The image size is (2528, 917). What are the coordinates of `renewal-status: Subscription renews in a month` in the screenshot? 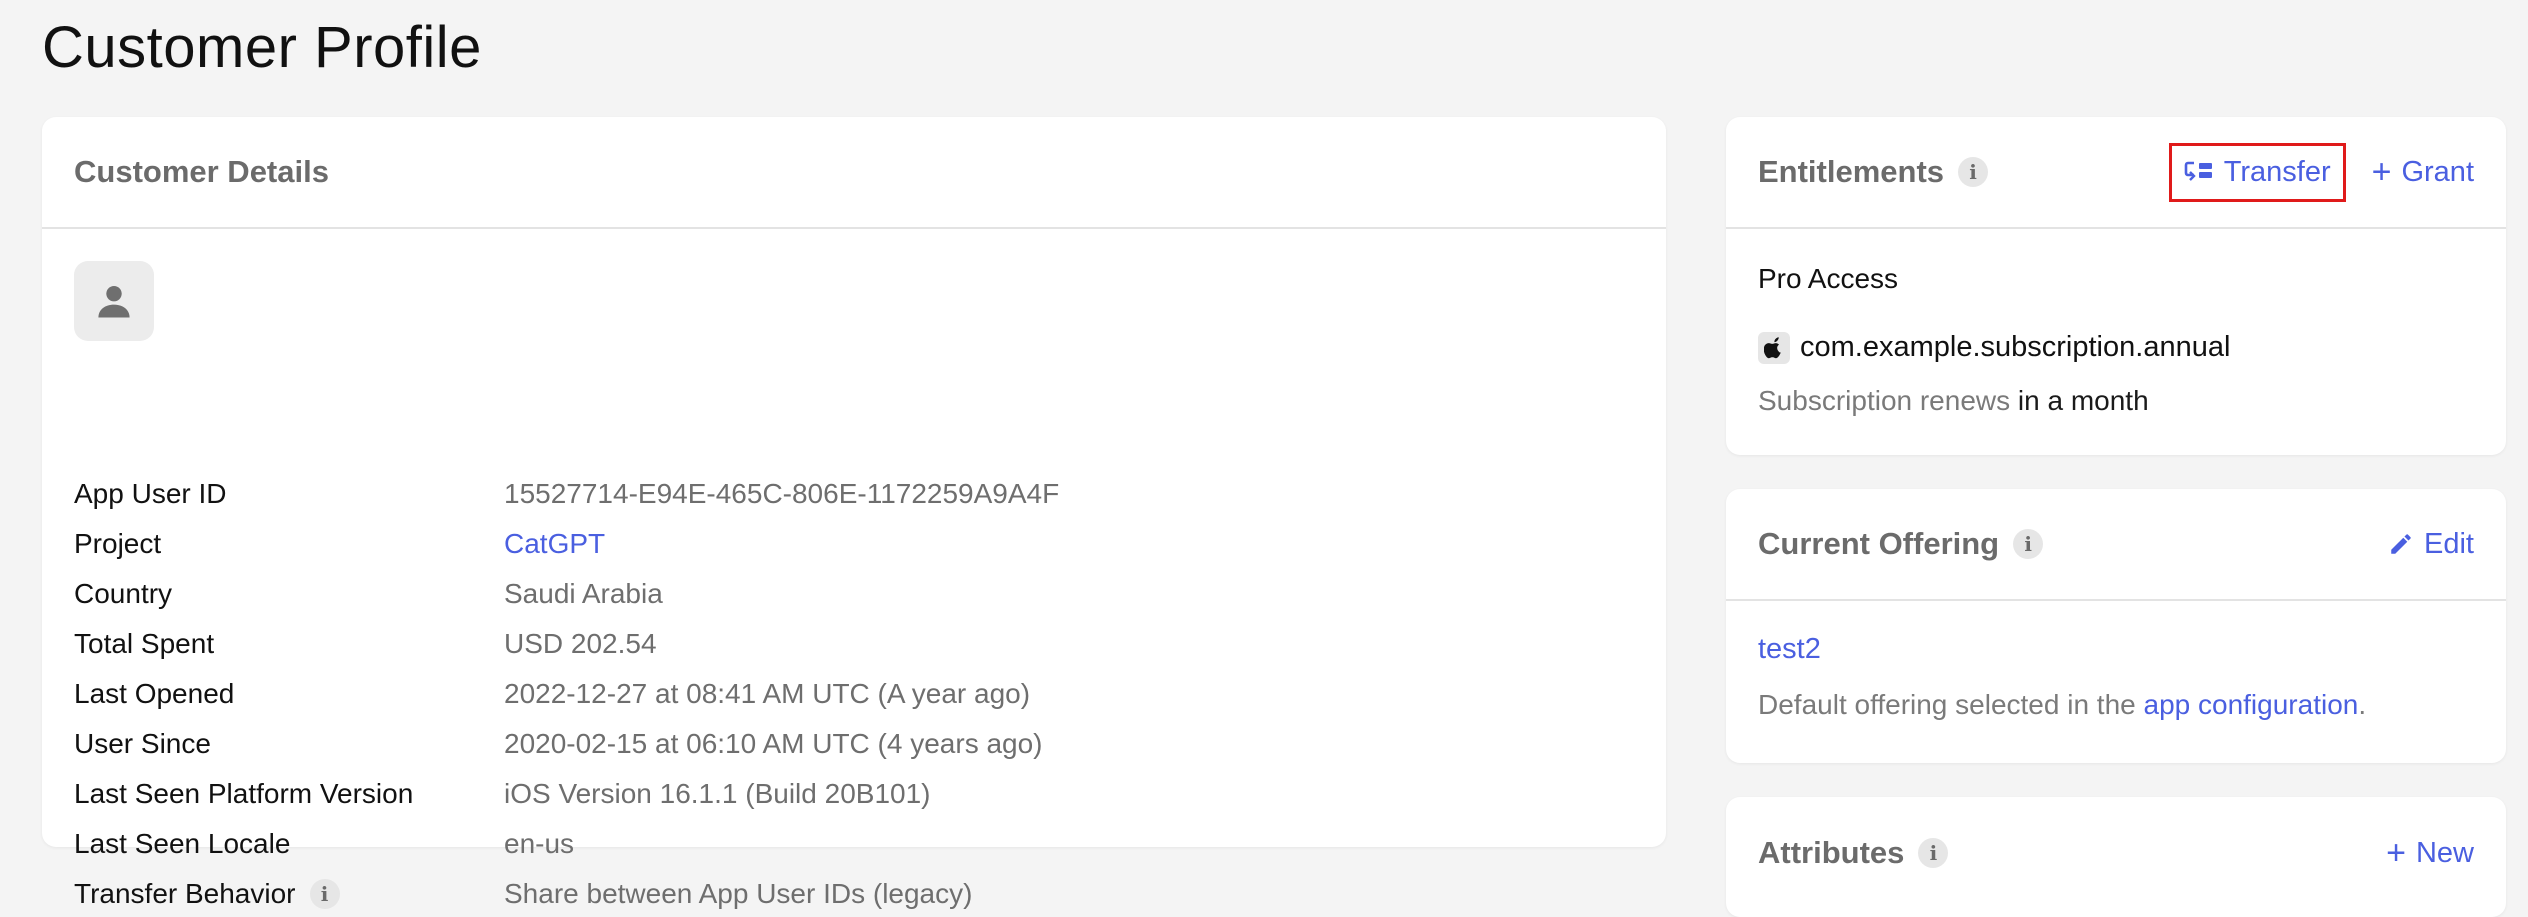 It's located at (1953, 401).